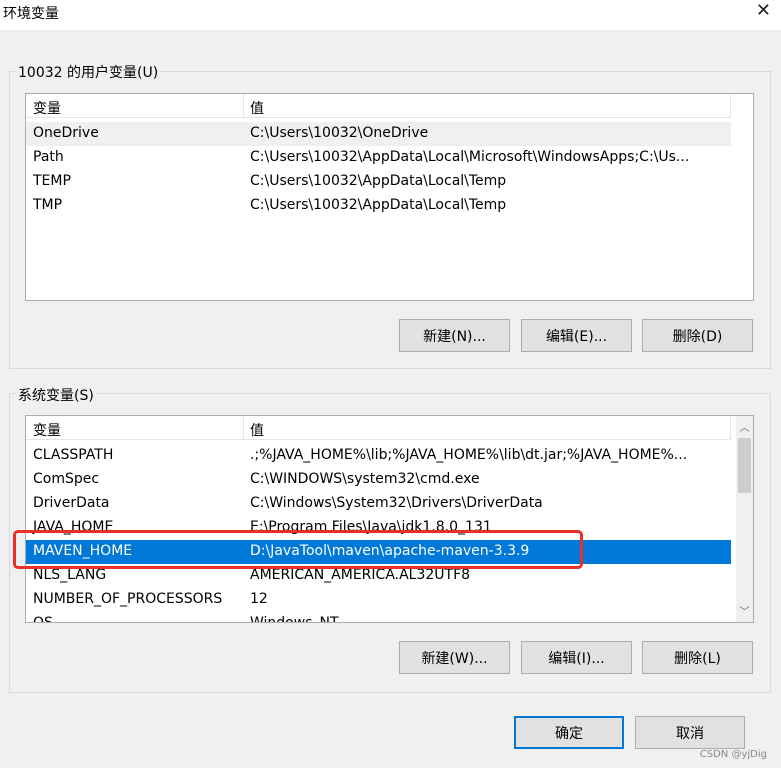 The height and width of the screenshot is (768, 781). What do you see at coordinates (378, 617) in the screenshot?
I see `table-row: OS Windows_NT` at bounding box center [378, 617].